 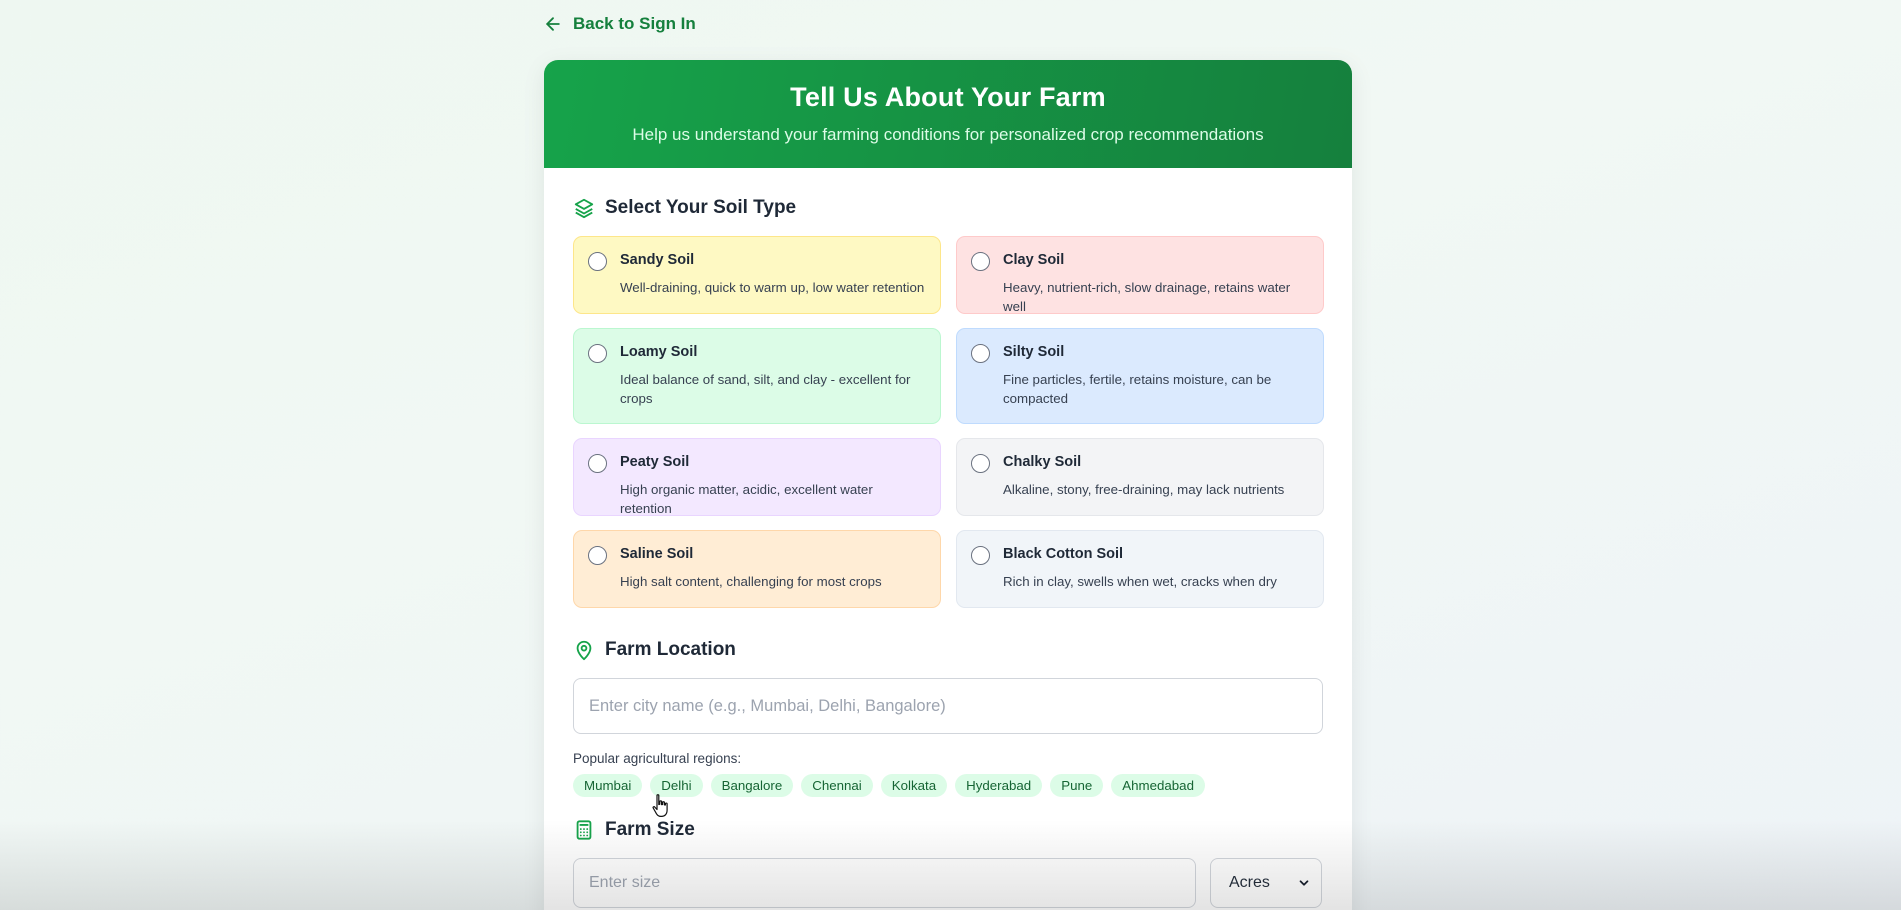 I want to click on location-section-title: Farm Location, so click(x=948, y=650).